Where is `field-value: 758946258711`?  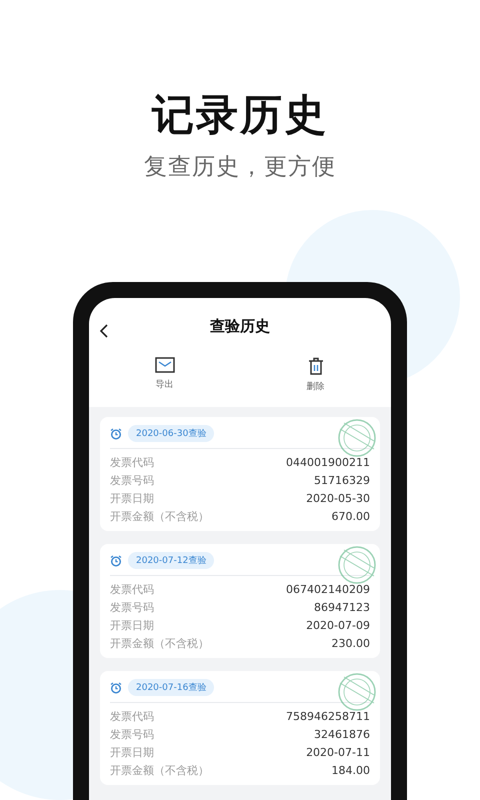
field-value: 758946258711 is located at coordinates (328, 716).